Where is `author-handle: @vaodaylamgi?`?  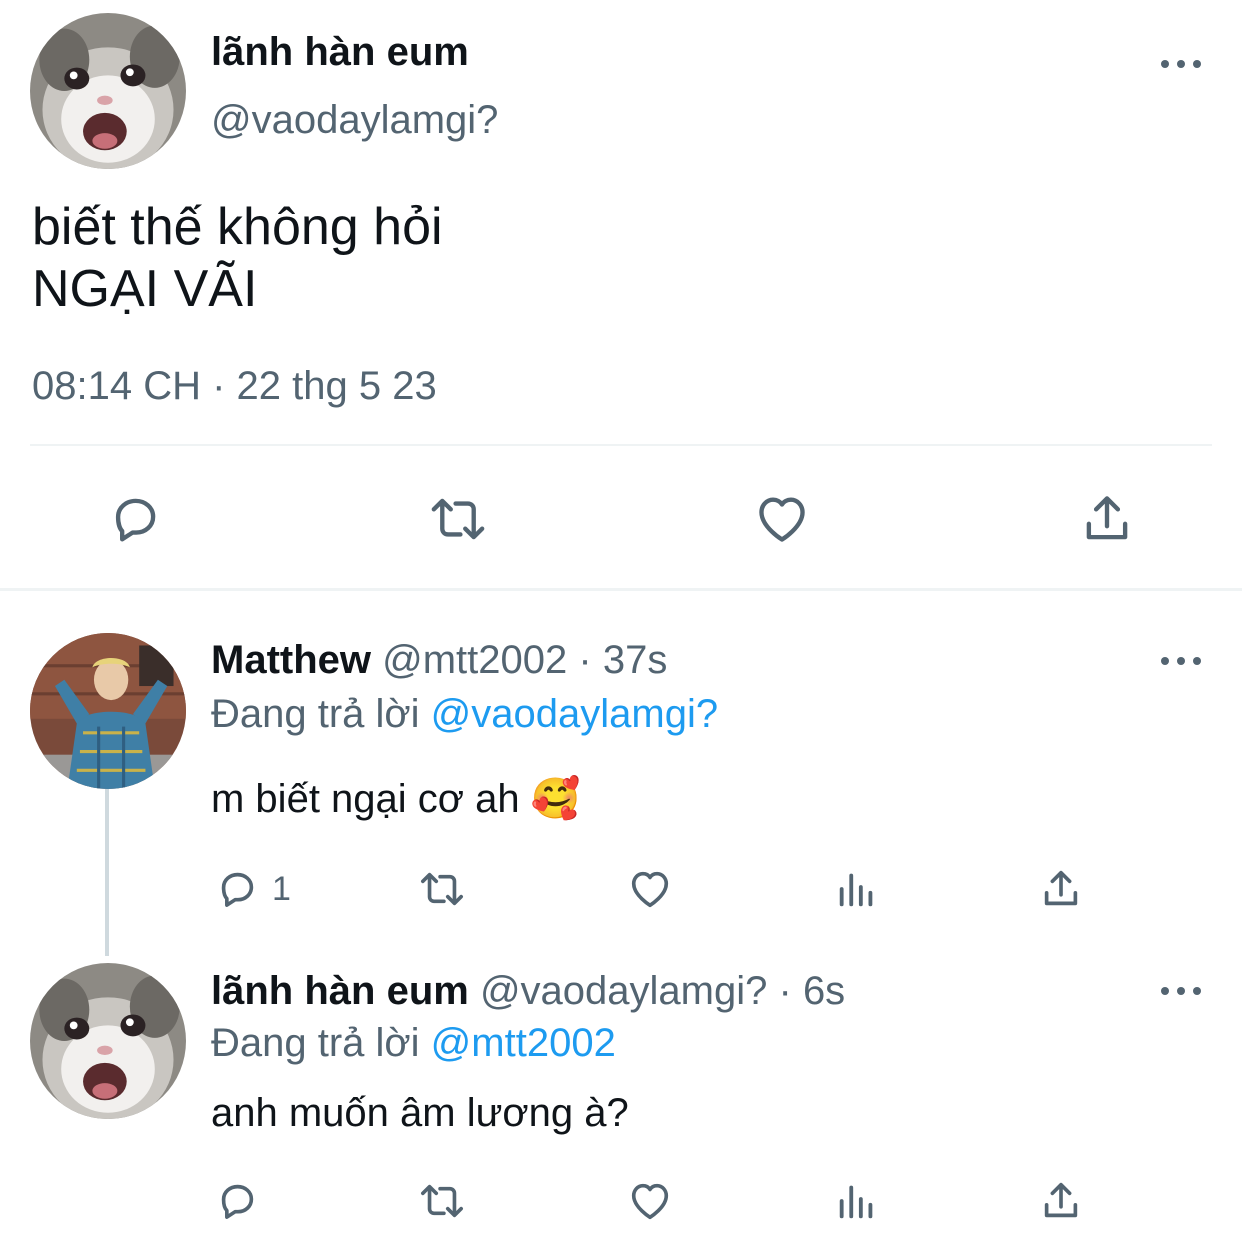 author-handle: @vaodaylamgi? is located at coordinates (354, 120).